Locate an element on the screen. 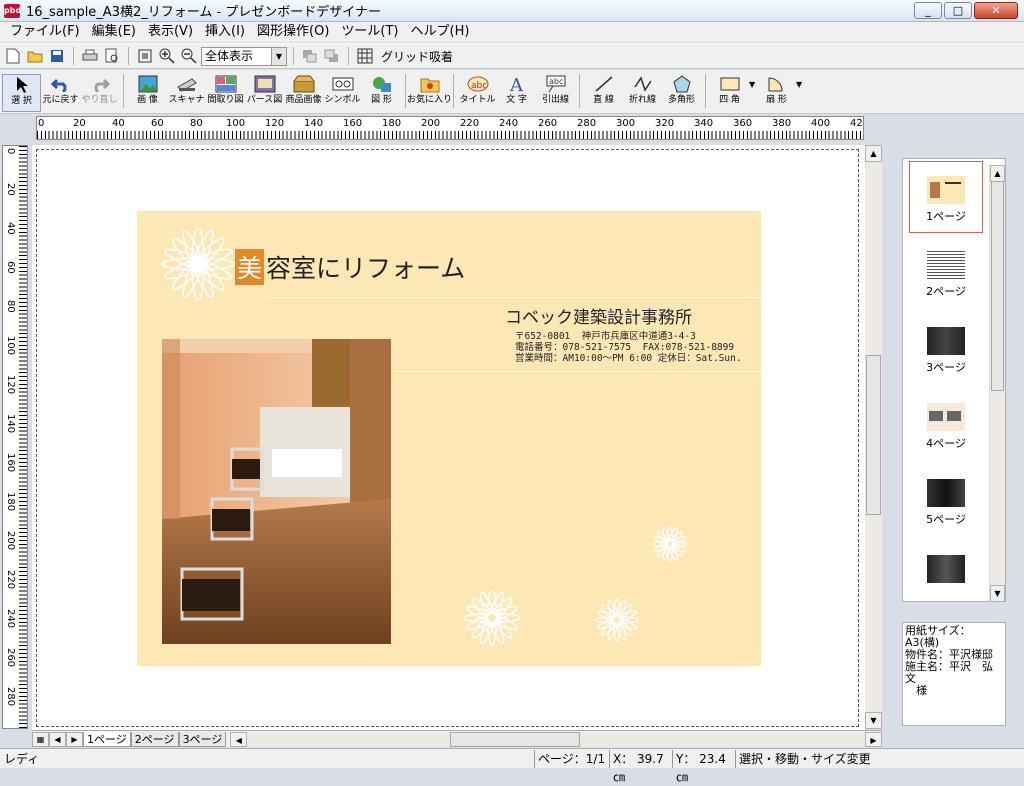  grid-snap-label: グリッド吸着 is located at coordinates (417, 56).